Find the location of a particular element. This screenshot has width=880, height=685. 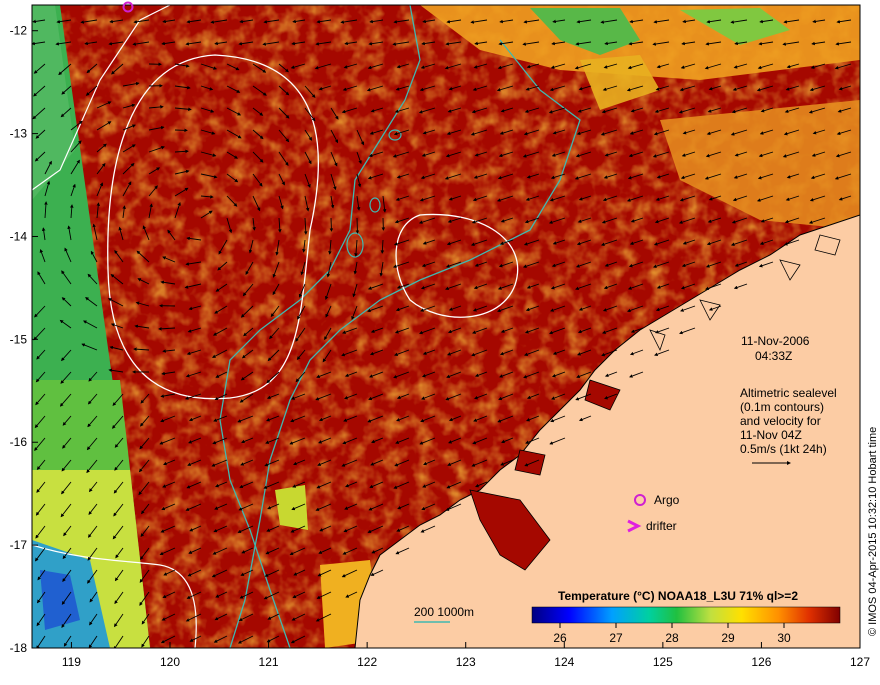

lat-tick-label: -12 is located at coordinates (19, 31).